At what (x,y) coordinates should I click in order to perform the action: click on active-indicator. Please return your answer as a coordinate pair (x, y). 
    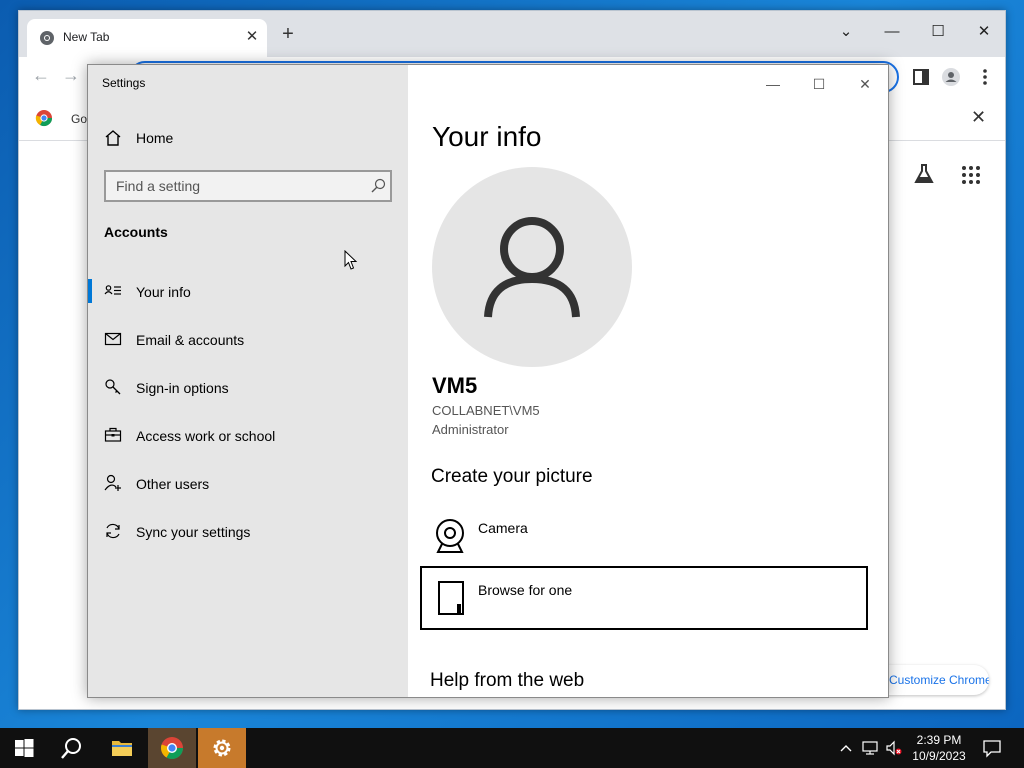
    Looking at the image, I should click on (90, 291).